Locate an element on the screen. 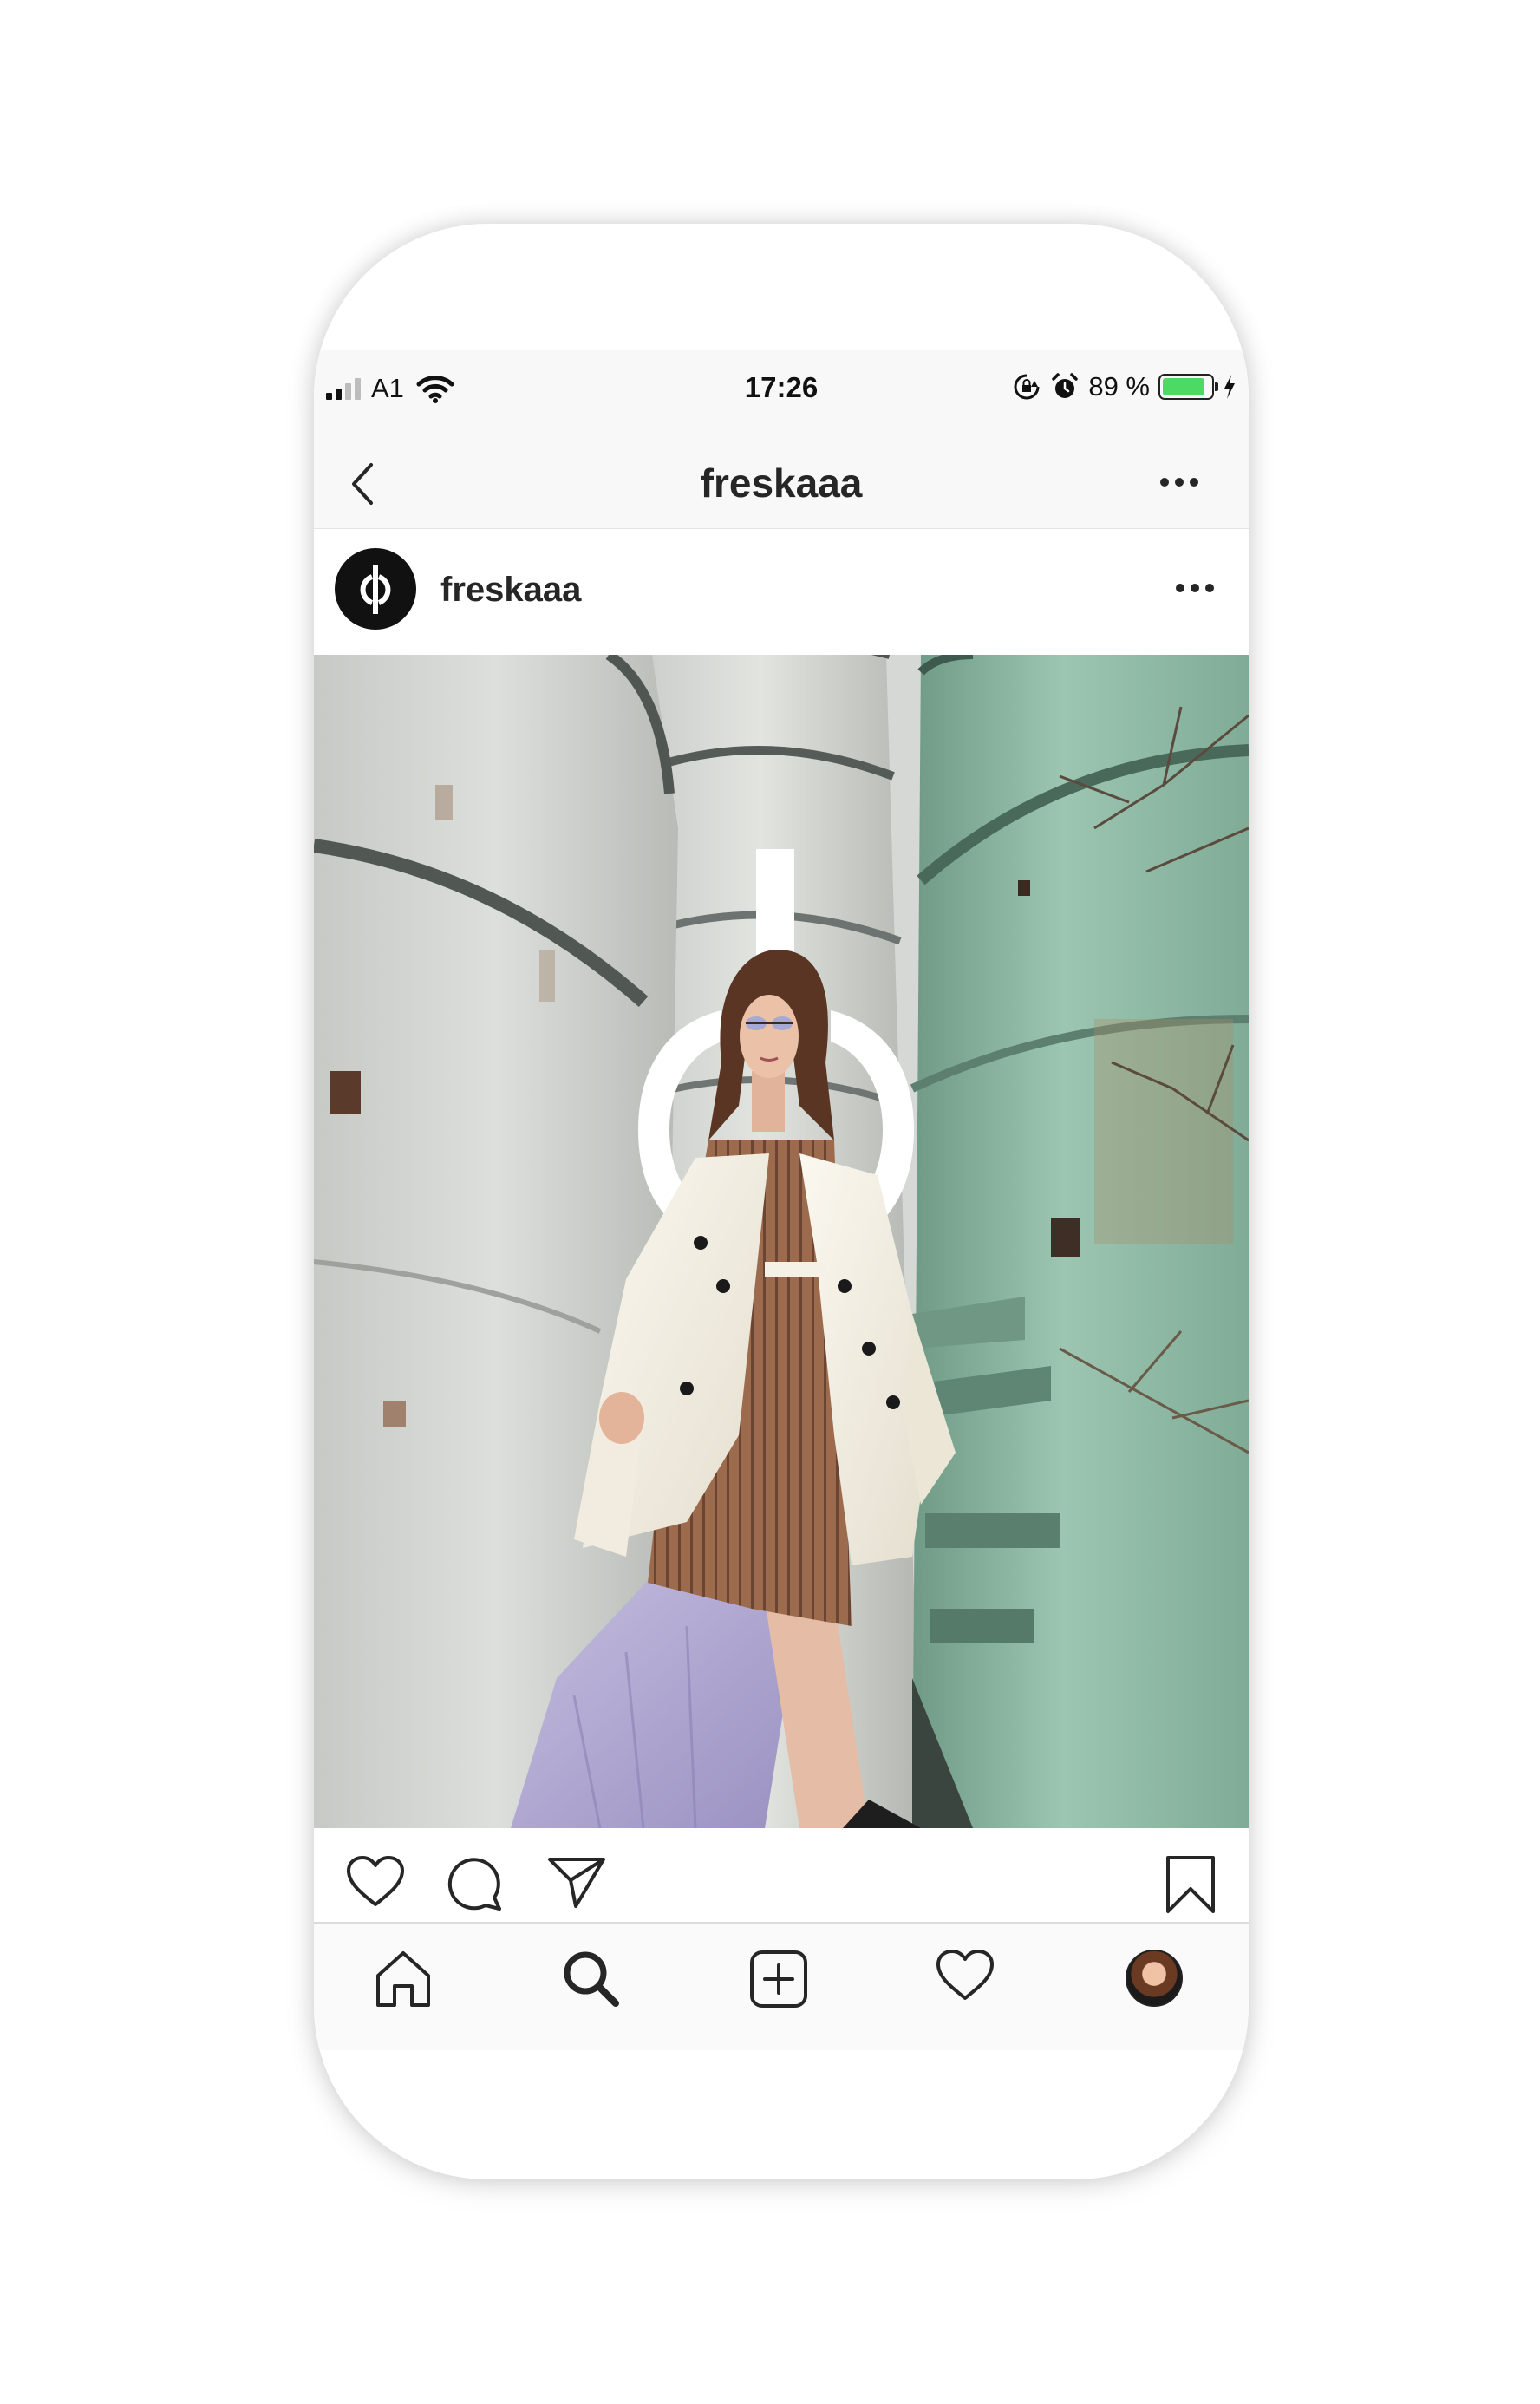 The width and height of the screenshot is (1540, 2404). phi-logo-icon is located at coordinates (375, 589).